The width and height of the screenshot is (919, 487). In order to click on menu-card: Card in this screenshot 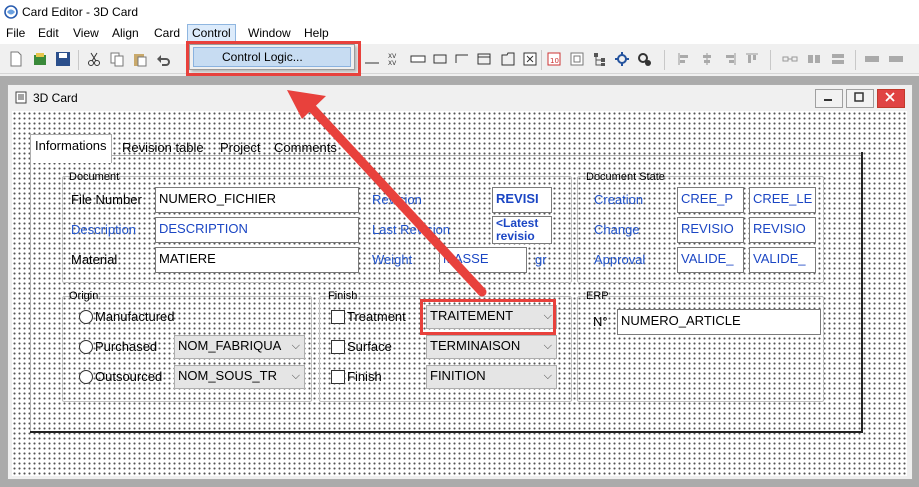, I will do `click(167, 33)`.